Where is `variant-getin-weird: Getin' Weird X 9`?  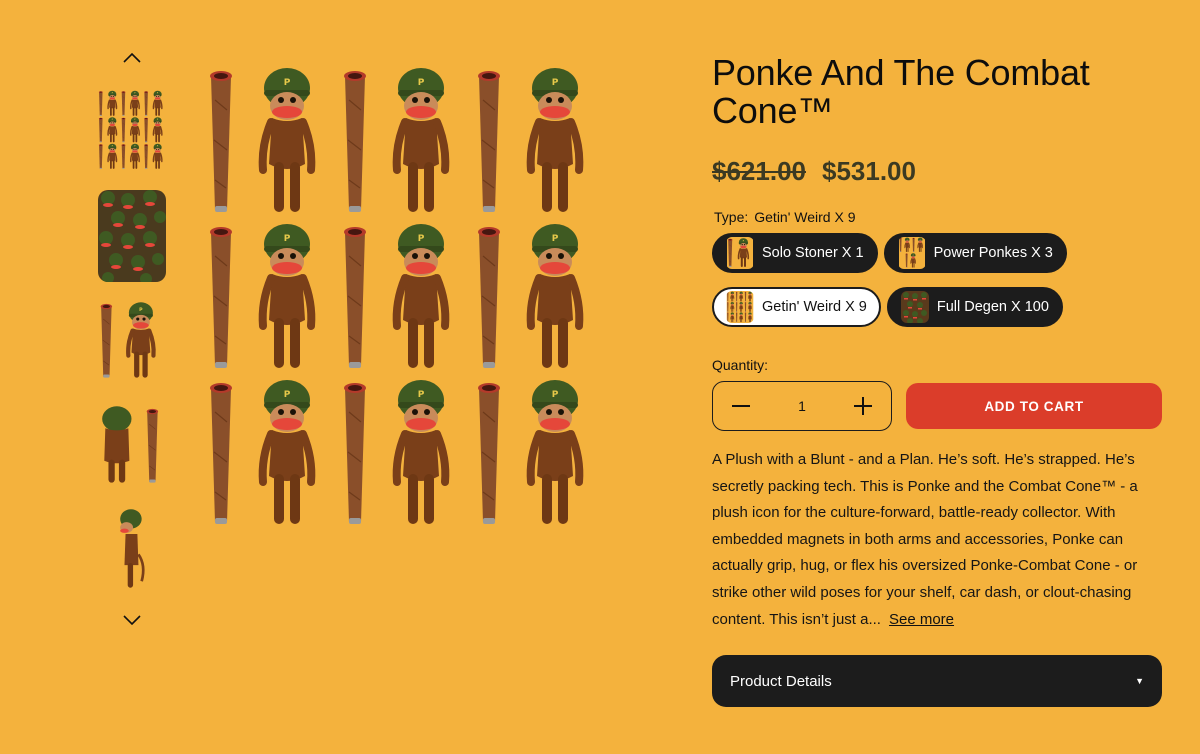 variant-getin-weird: Getin' Weird X 9 is located at coordinates (796, 307).